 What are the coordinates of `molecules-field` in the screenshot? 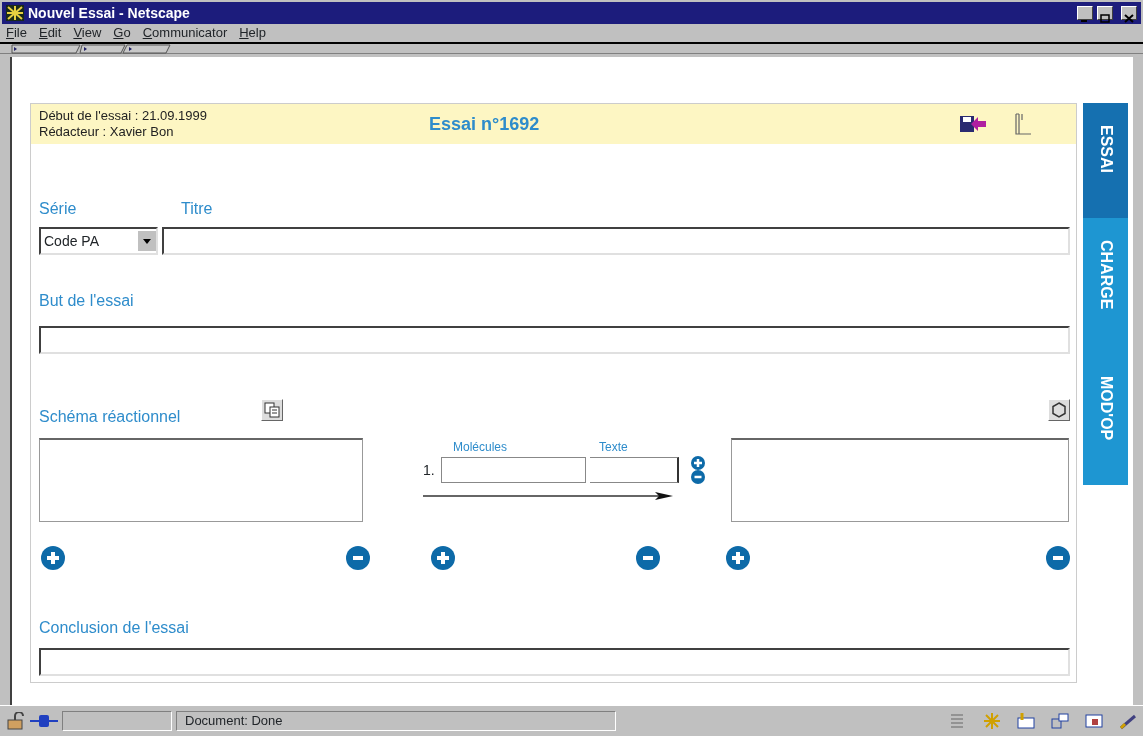 It's located at (513, 470).